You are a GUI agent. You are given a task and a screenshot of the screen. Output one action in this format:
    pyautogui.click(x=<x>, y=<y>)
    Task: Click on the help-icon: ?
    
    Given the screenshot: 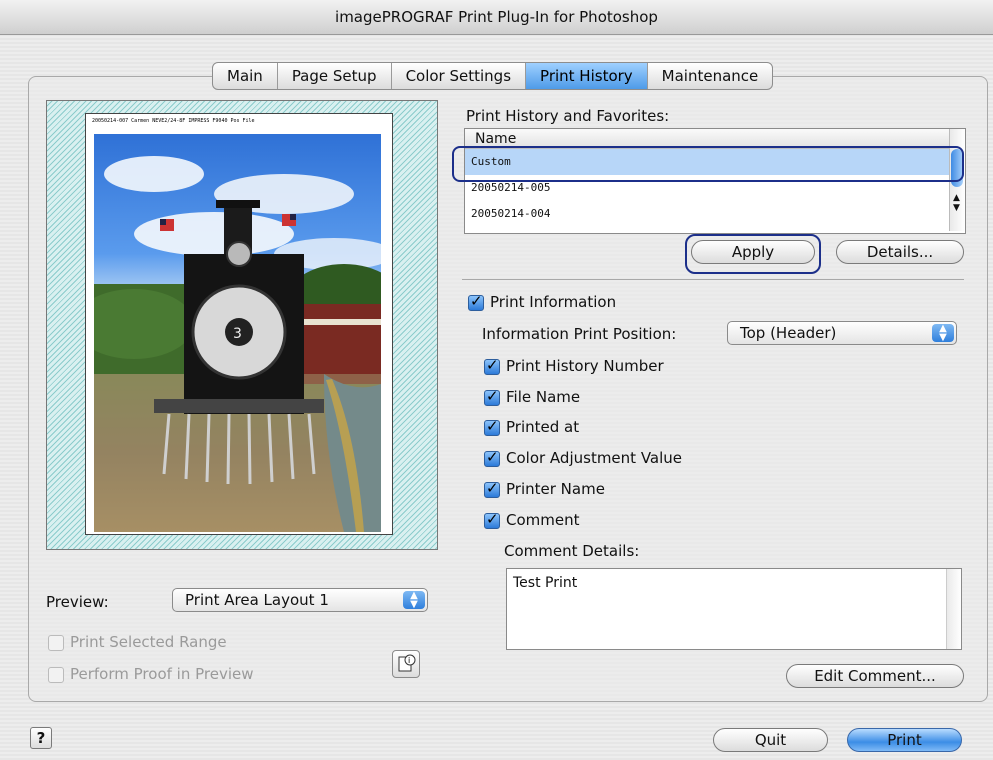 What is the action you would take?
    pyautogui.click(x=41, y=738)
    